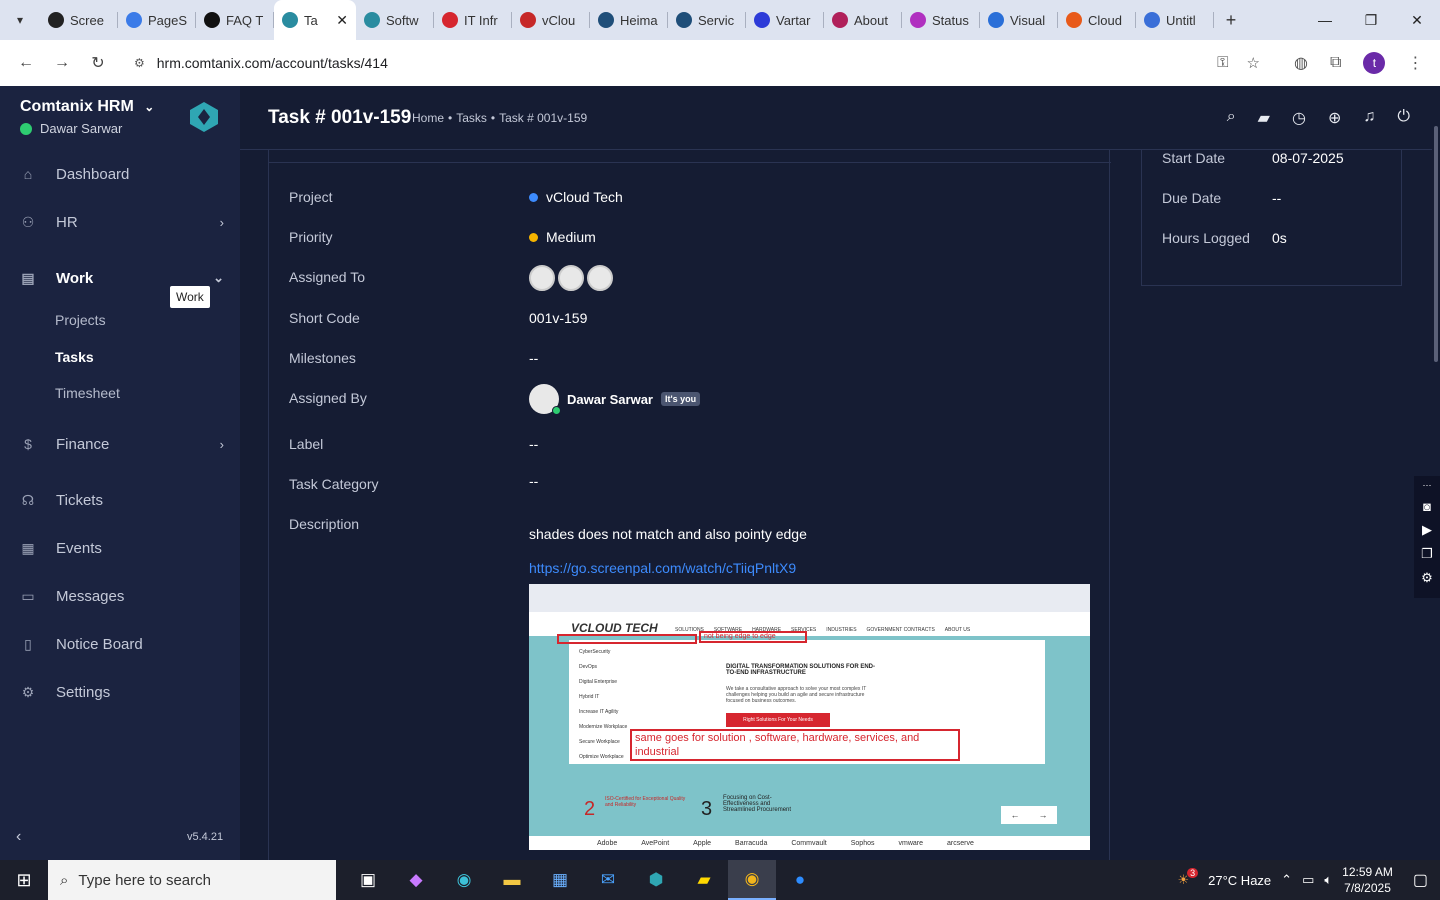 The height and width of the screenshot is (900, 1440). What do you see at coordinates (87, 393) in the screenshot?
I see `sidebar-subitem-timesheet: Timesheet` at bounding box center [87, 393].